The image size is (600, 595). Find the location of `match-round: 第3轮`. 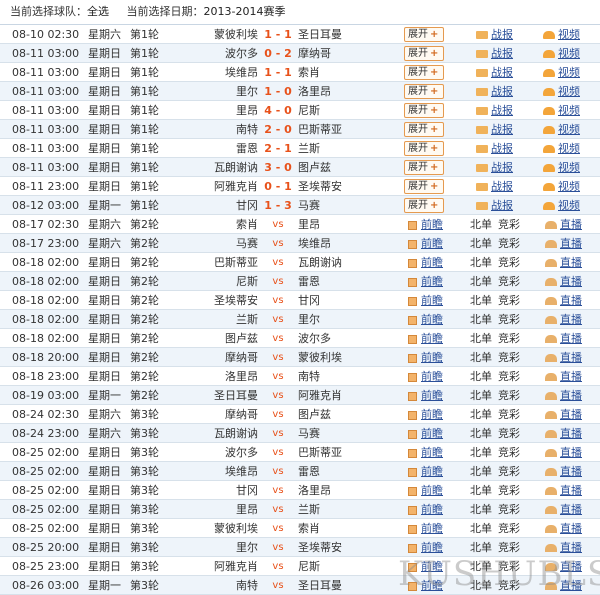

match-round: 第3轮 is located at coordinates (144, 433).